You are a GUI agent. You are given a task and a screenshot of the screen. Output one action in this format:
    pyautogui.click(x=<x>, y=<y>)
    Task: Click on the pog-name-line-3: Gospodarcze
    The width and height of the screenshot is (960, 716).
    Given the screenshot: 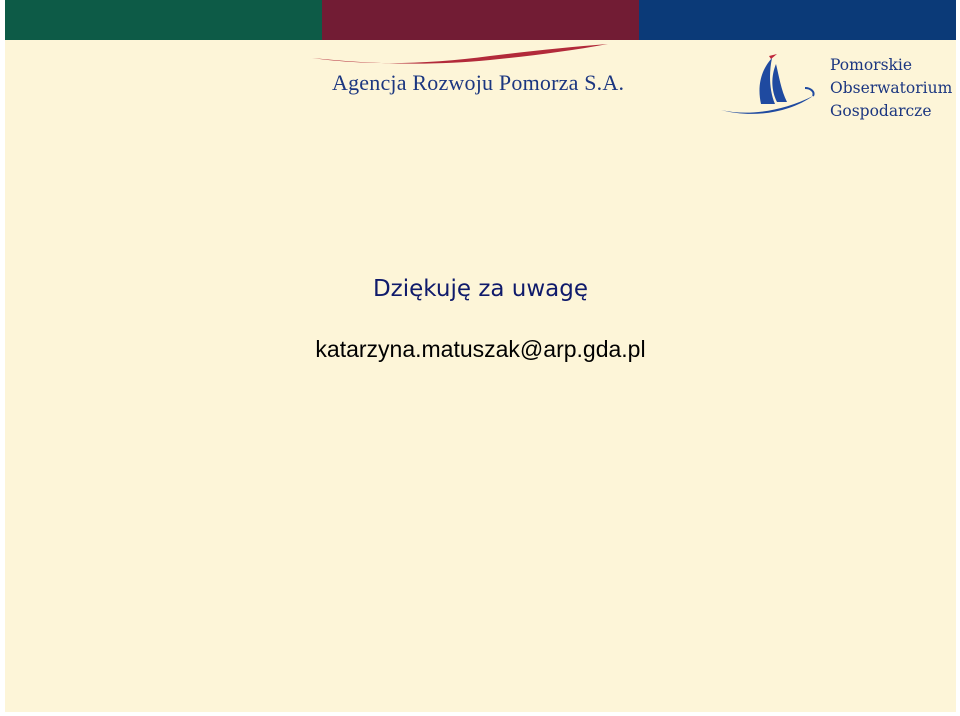 What is the action you would take?
    pyautogui.click(x=881, y=111)
    